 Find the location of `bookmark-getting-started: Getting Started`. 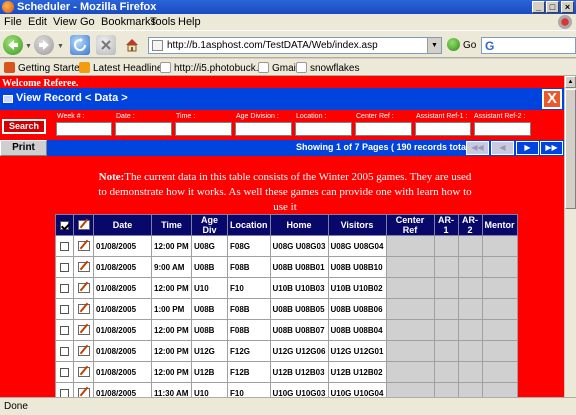

bookmark-getting-started: Getting Started is located at coordinates (44, 68).